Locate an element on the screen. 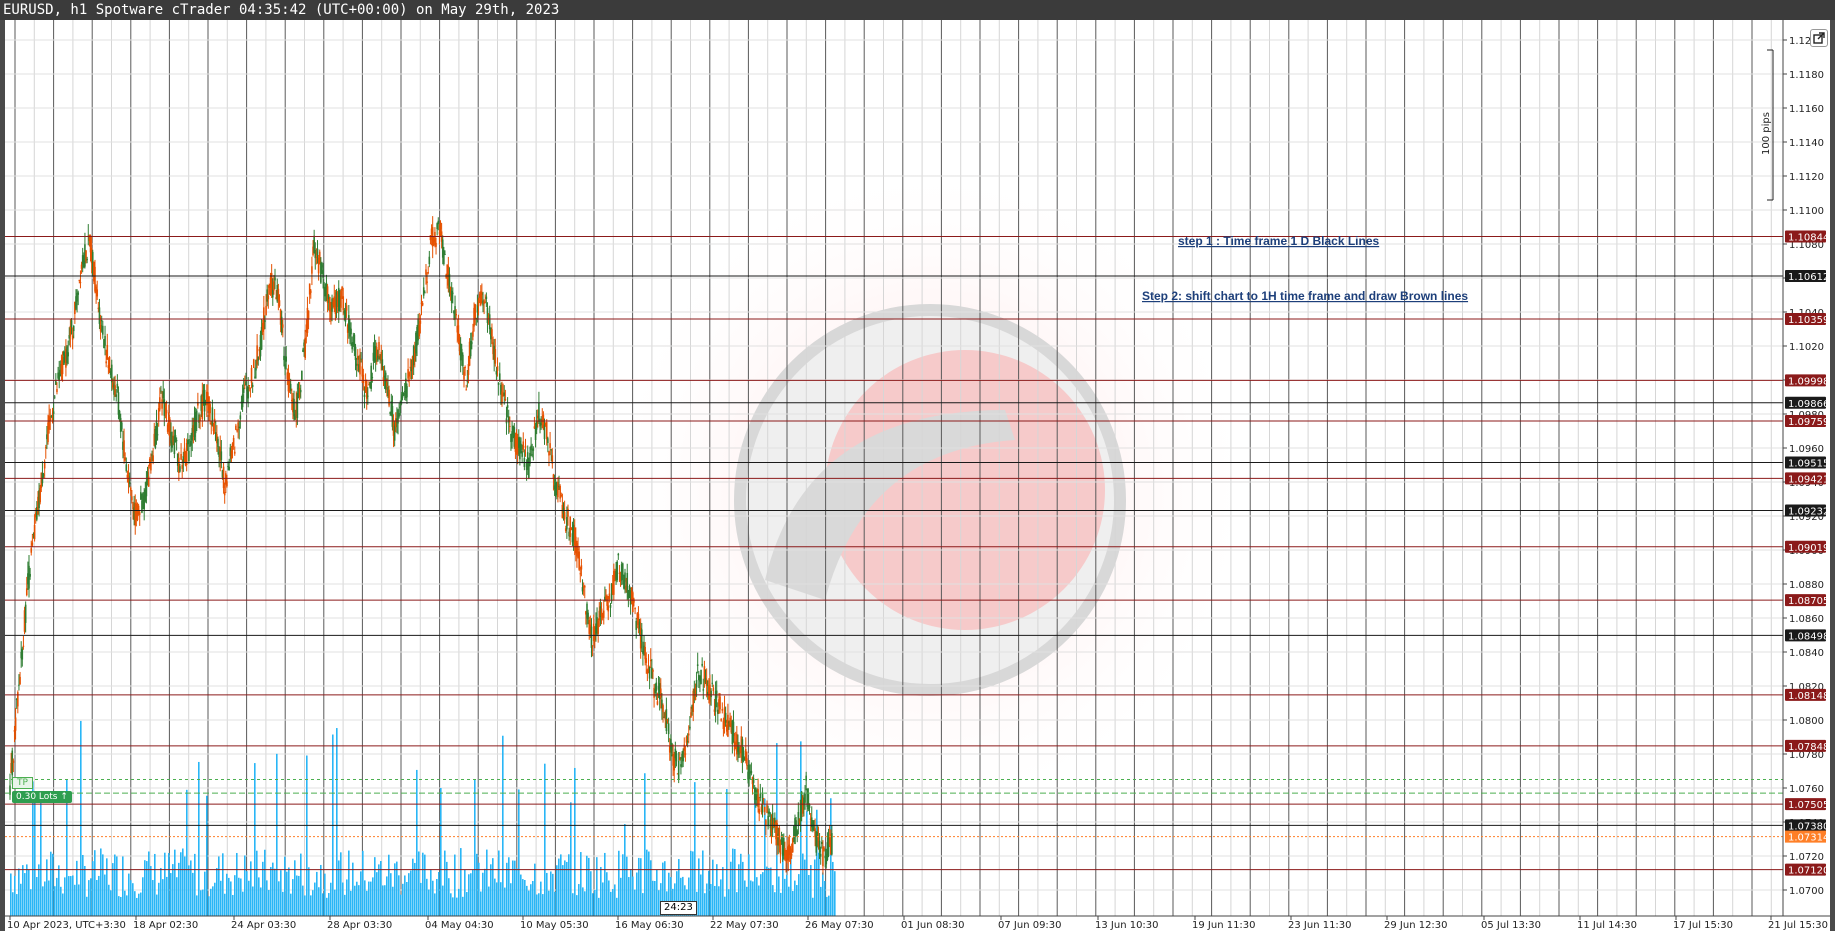  edit-chart-button is located at coordinates (1819, 38).